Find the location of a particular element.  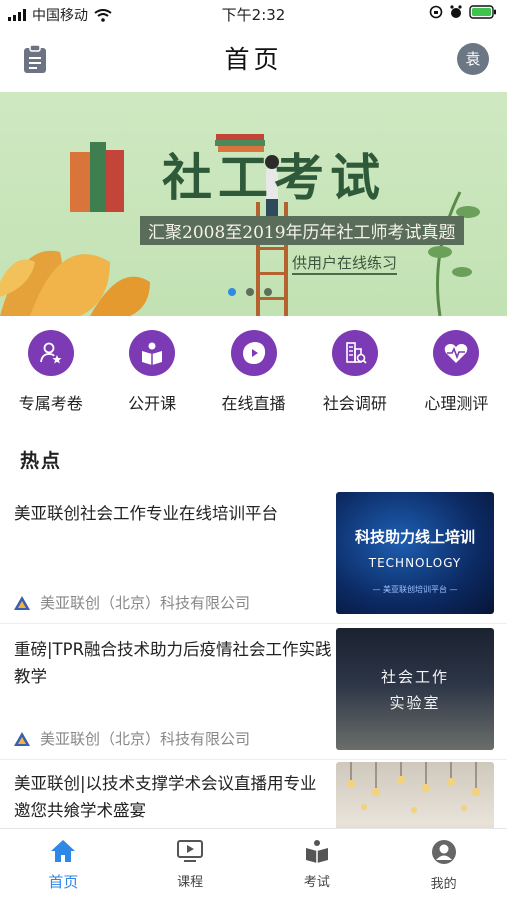

buildings-search-icon is located at coordinates (354, 353).